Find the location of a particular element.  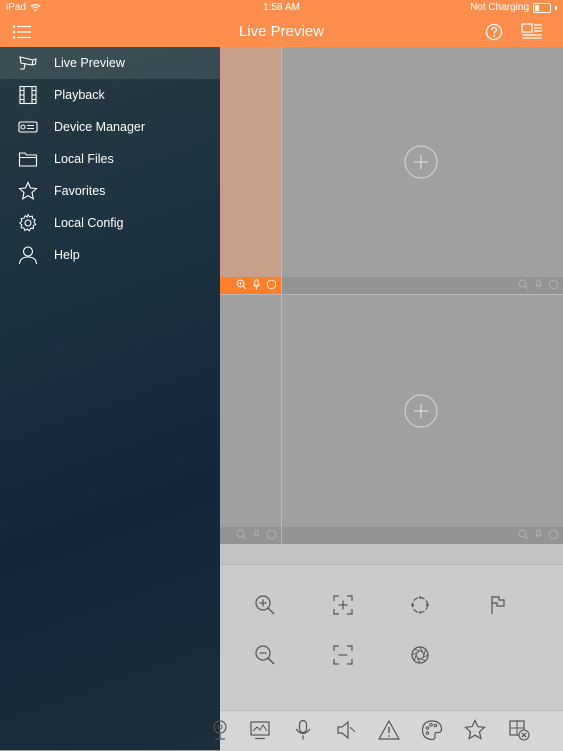

status-right: Not Charging is located at coordinates (513, 7).